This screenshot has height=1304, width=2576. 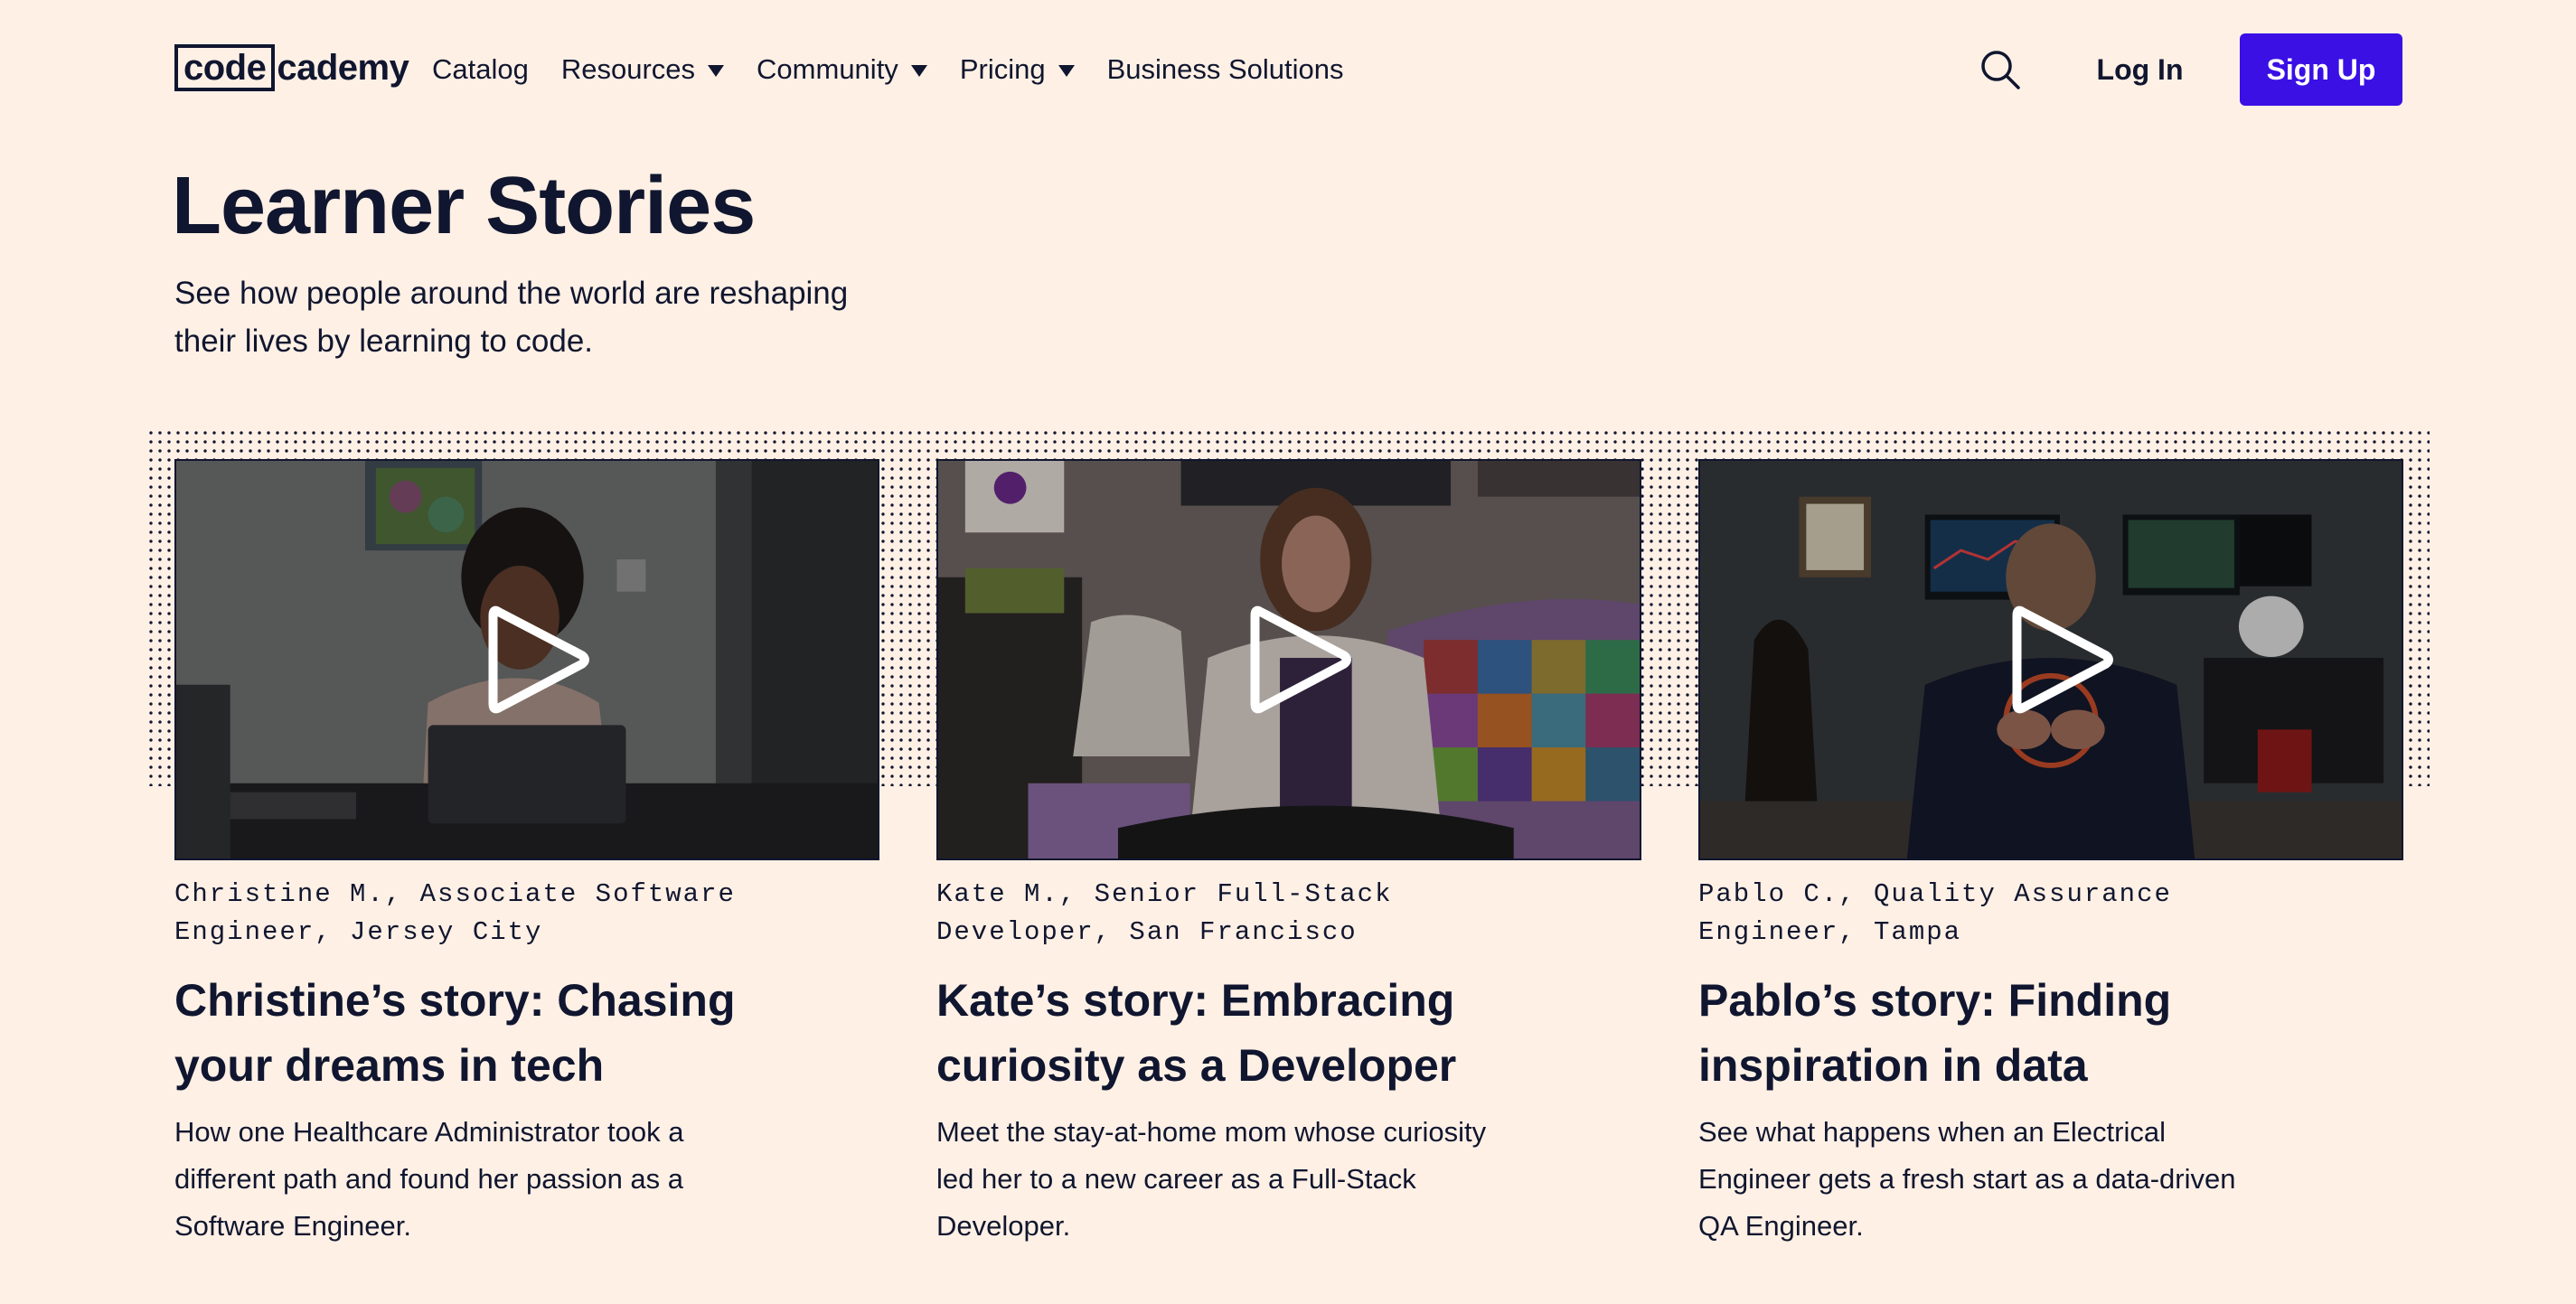 What do you see at coordinates (827, 69) in the screenshot?
I see `nav-community-label: Community` at bounding box center [827, 69].